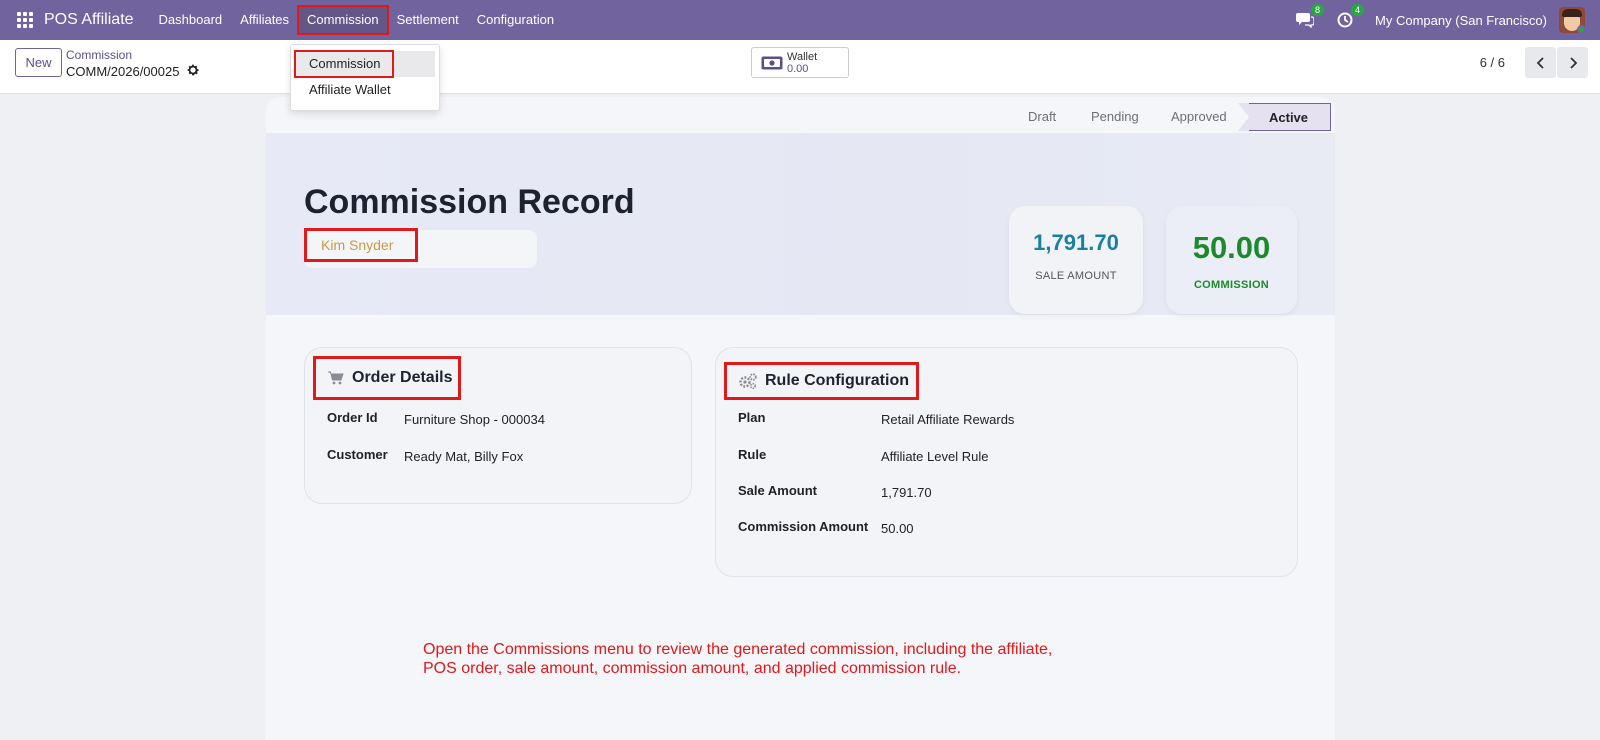 The height and width of the screenshot is (740, 1600). What do you see at coordinates (1042, 117) in the screenshot?
I see `stage-draft: Draft` at bounding box center [1042, 117].